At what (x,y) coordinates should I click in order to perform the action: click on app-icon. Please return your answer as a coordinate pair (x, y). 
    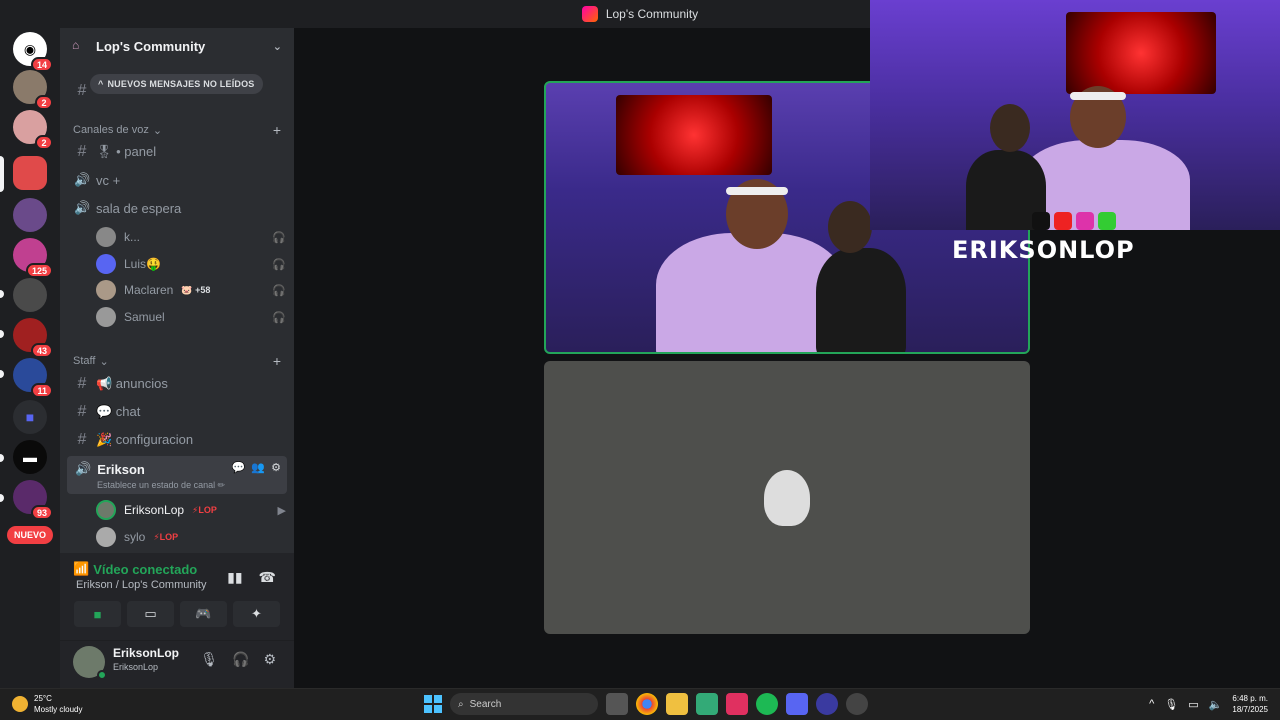
    Looking at the image, I should click on (827, 704).